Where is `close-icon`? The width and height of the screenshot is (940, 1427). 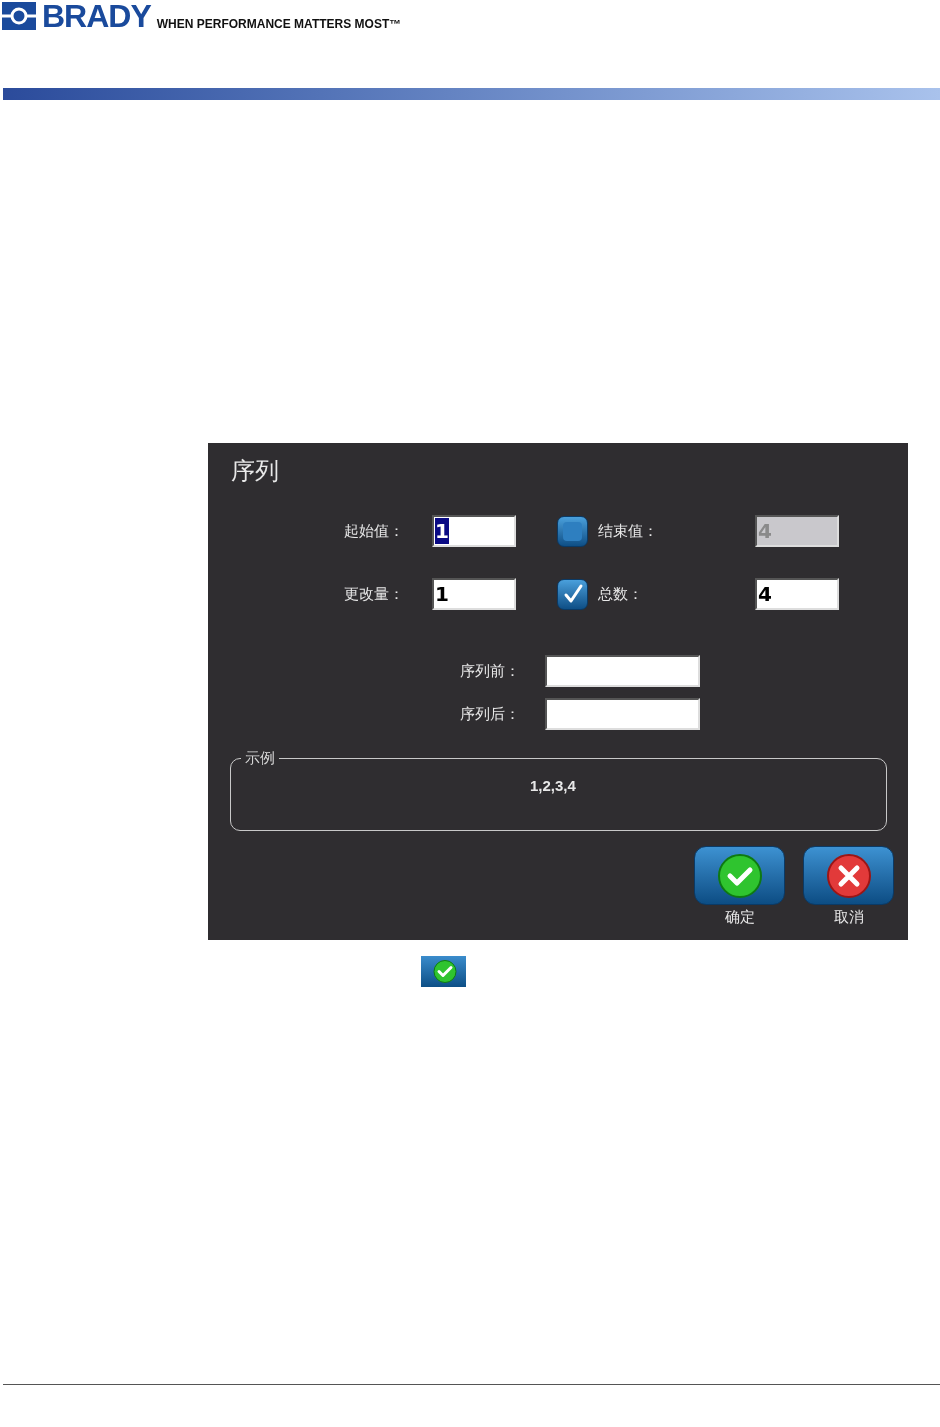 close-icon is located at coordinates (848, 875).